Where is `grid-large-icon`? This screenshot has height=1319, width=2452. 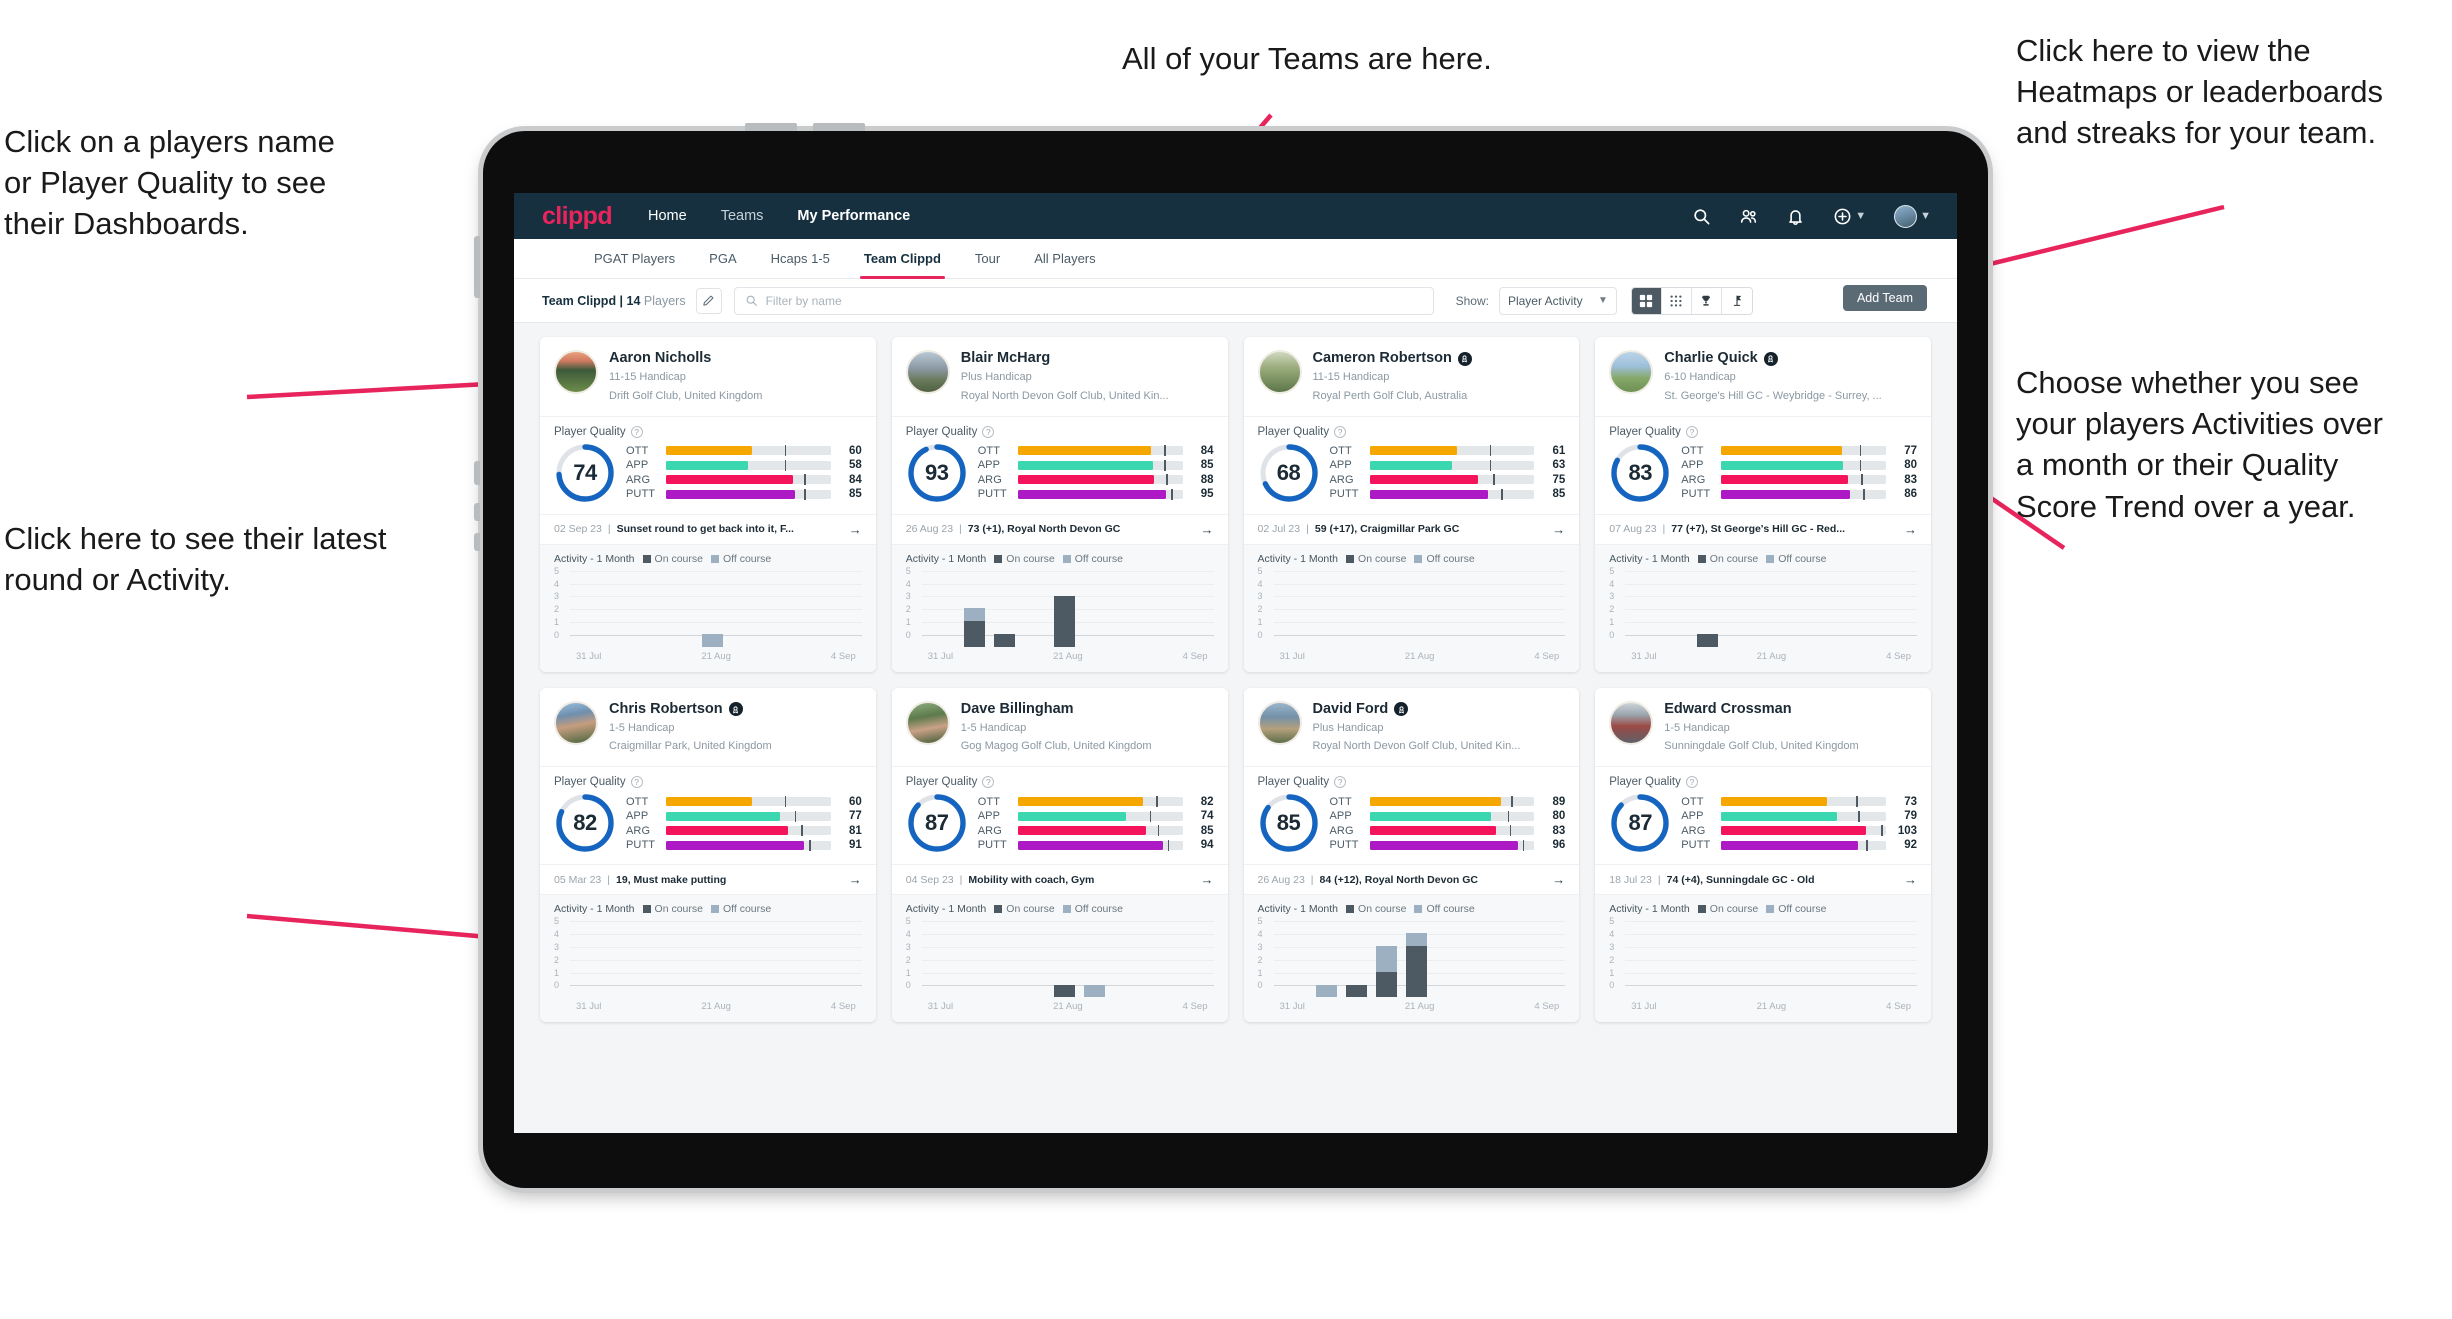
grid-large-icon is located at coordinates (1646, 300).